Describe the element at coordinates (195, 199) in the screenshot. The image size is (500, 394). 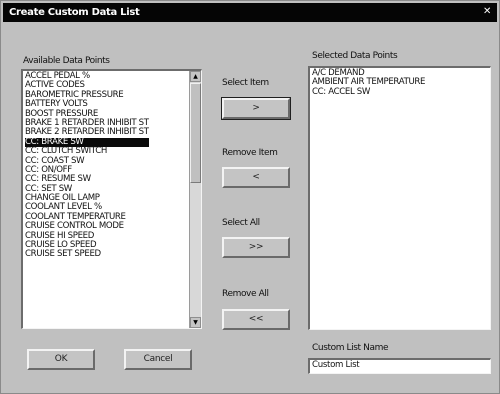
I see `available-list-scrollbar: ▲ ▼` at that location.